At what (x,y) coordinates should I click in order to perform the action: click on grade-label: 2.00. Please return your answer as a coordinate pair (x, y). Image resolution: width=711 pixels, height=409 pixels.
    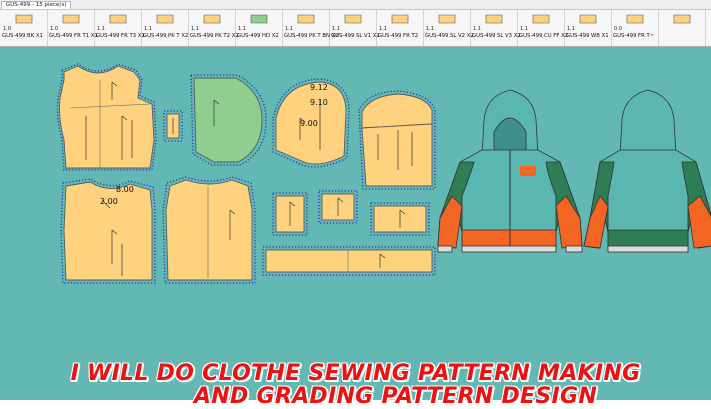
    Looking at the image, I should click on (109, 201).